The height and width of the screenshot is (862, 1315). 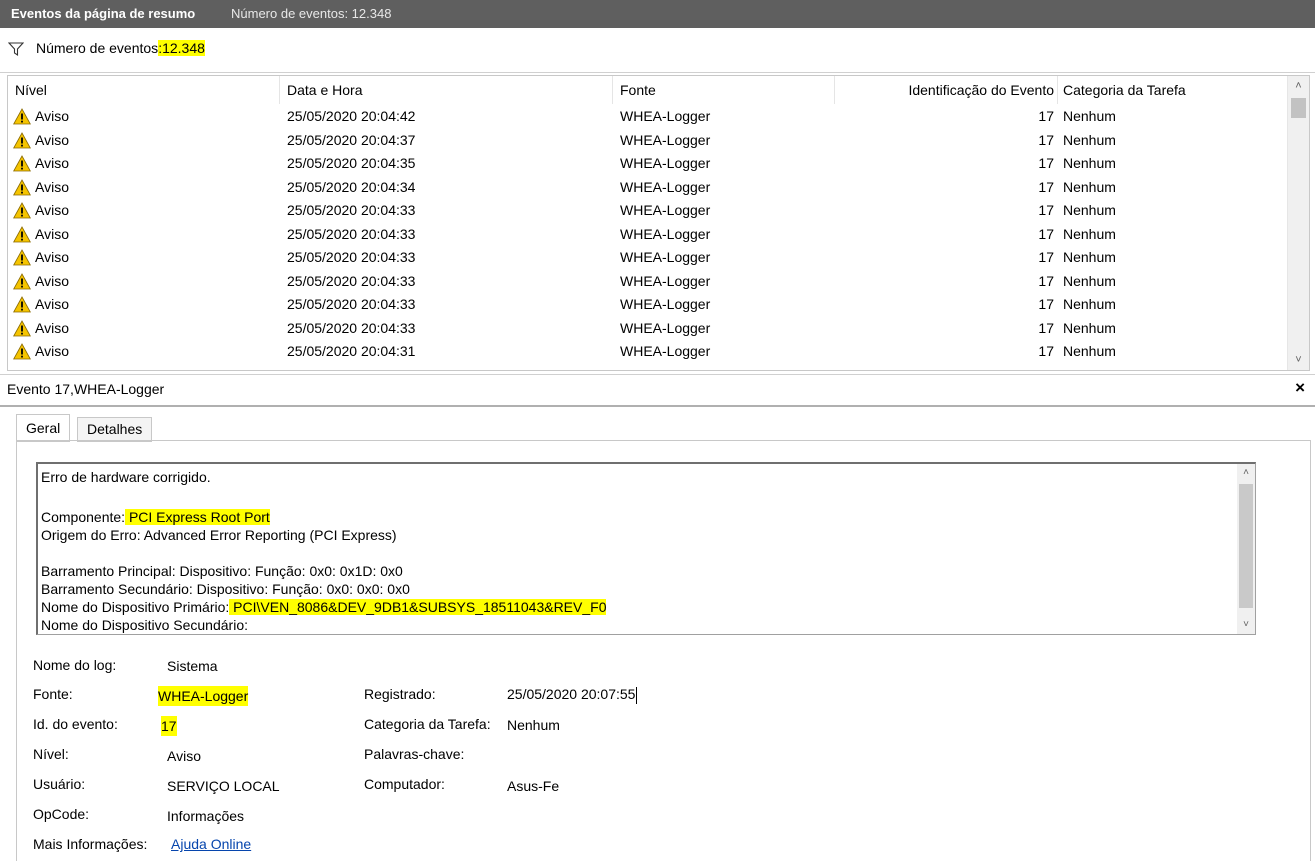 What do you see at coordinates (572, 694) in the screenshot?
I see `logged-value: 25/05/2020 20:07:55` at bounding box center [572, 694].